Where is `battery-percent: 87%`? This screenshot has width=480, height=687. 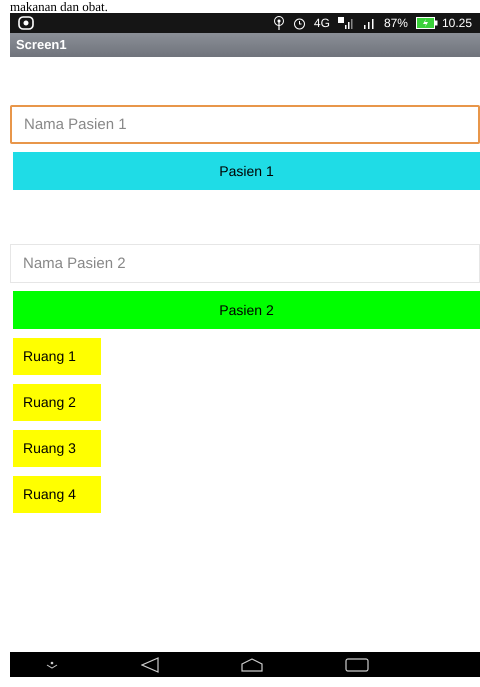 battery-percent: 87% is located at coordinates (396, 23).